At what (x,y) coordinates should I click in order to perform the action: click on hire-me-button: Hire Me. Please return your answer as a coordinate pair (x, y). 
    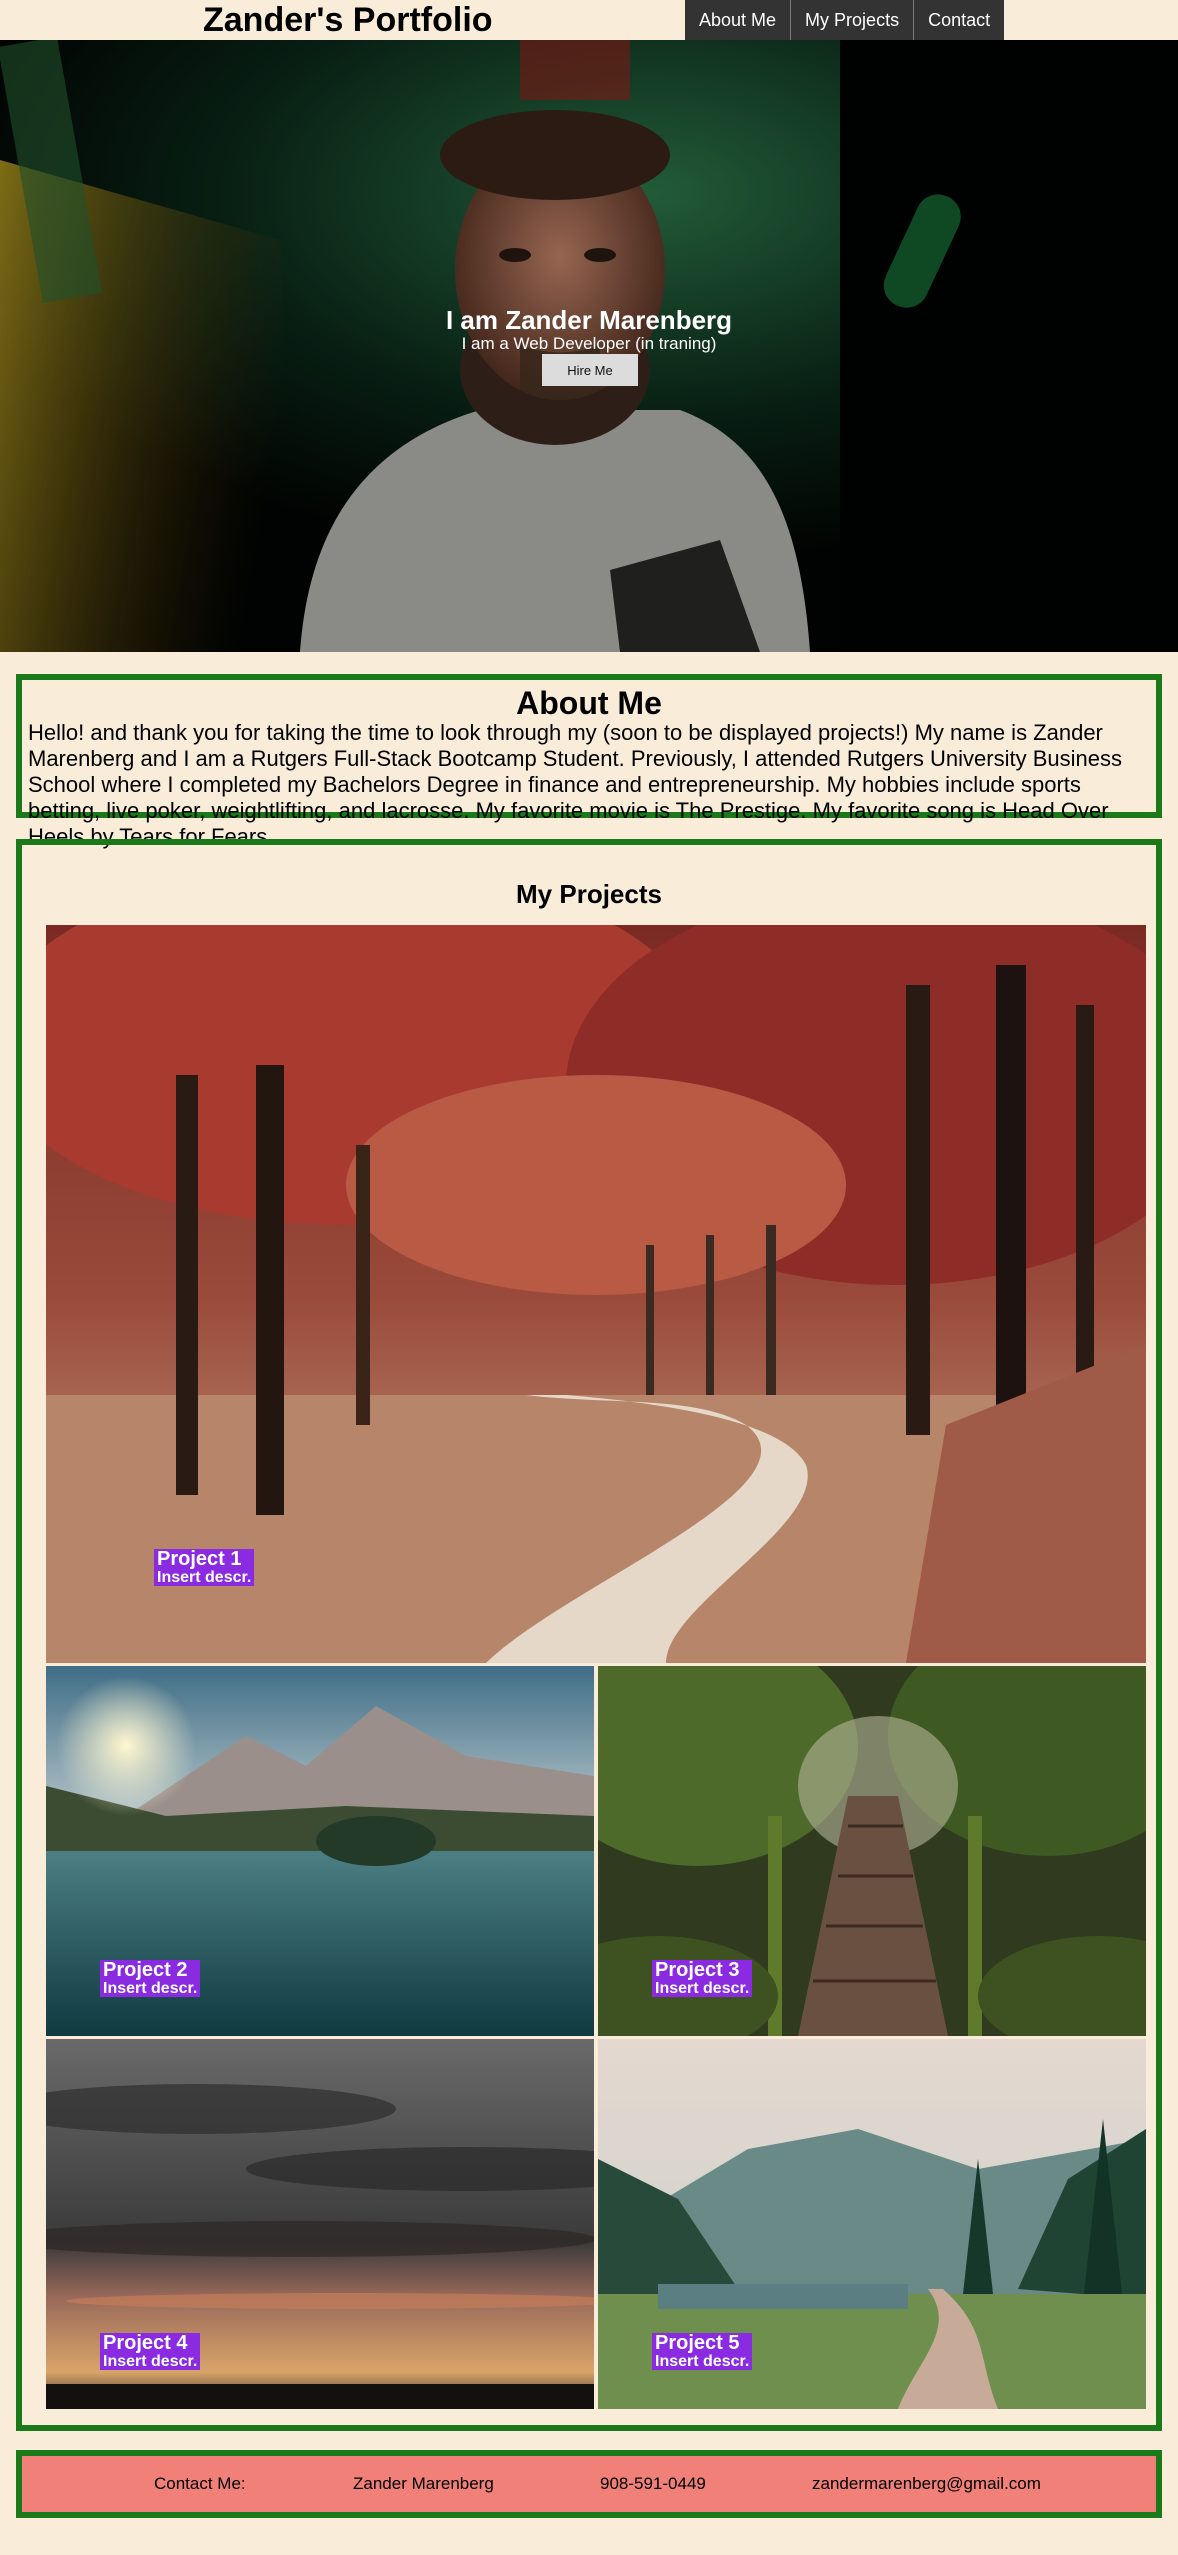
    Looking at the image, I should click on (590, 370).